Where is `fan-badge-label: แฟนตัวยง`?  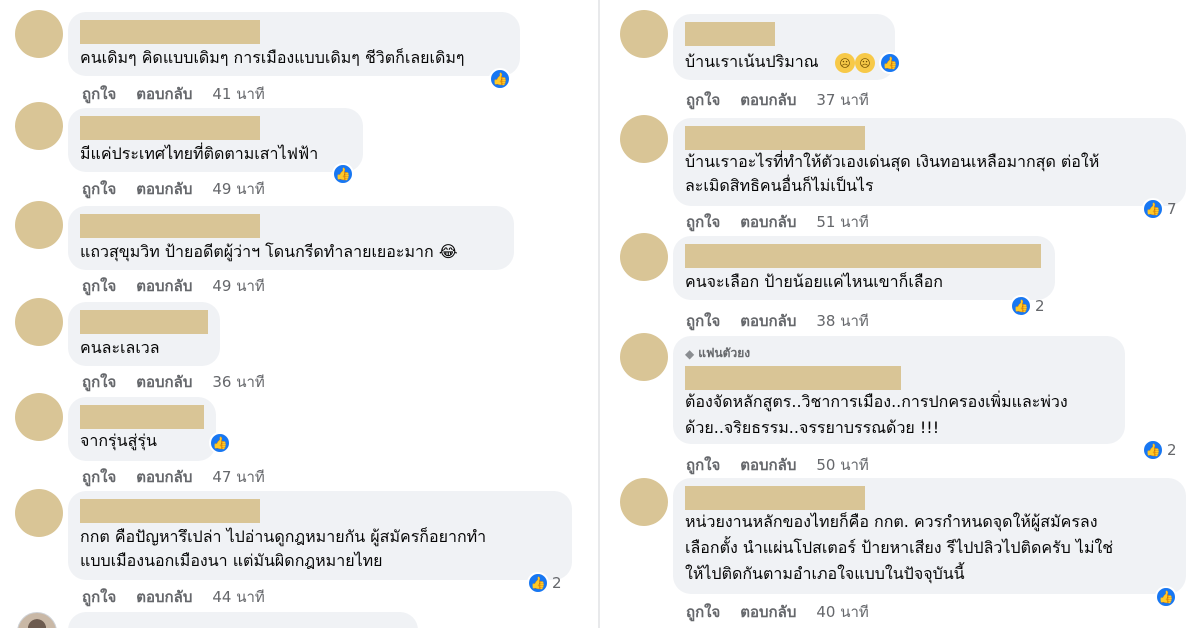
fan-badge-label: แฟนตัวยง is located at coordinates (724, 353).